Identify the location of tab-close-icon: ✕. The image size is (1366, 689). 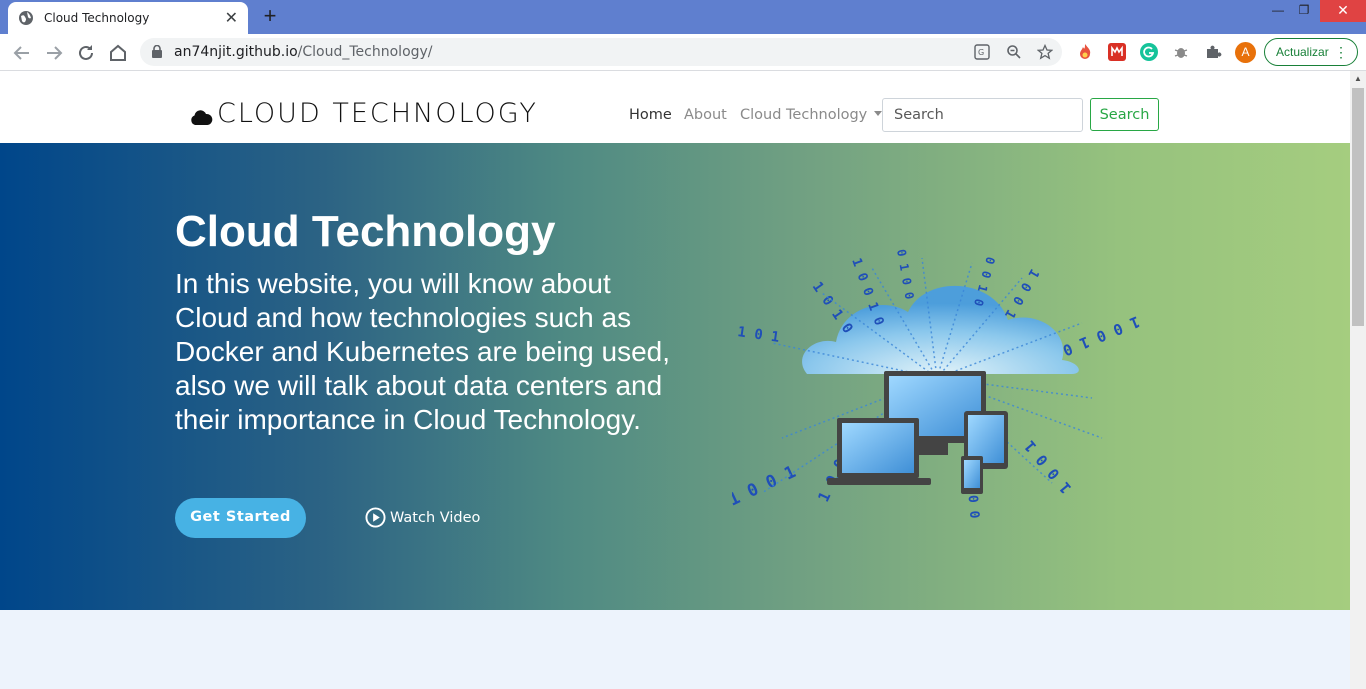
(231, 18).